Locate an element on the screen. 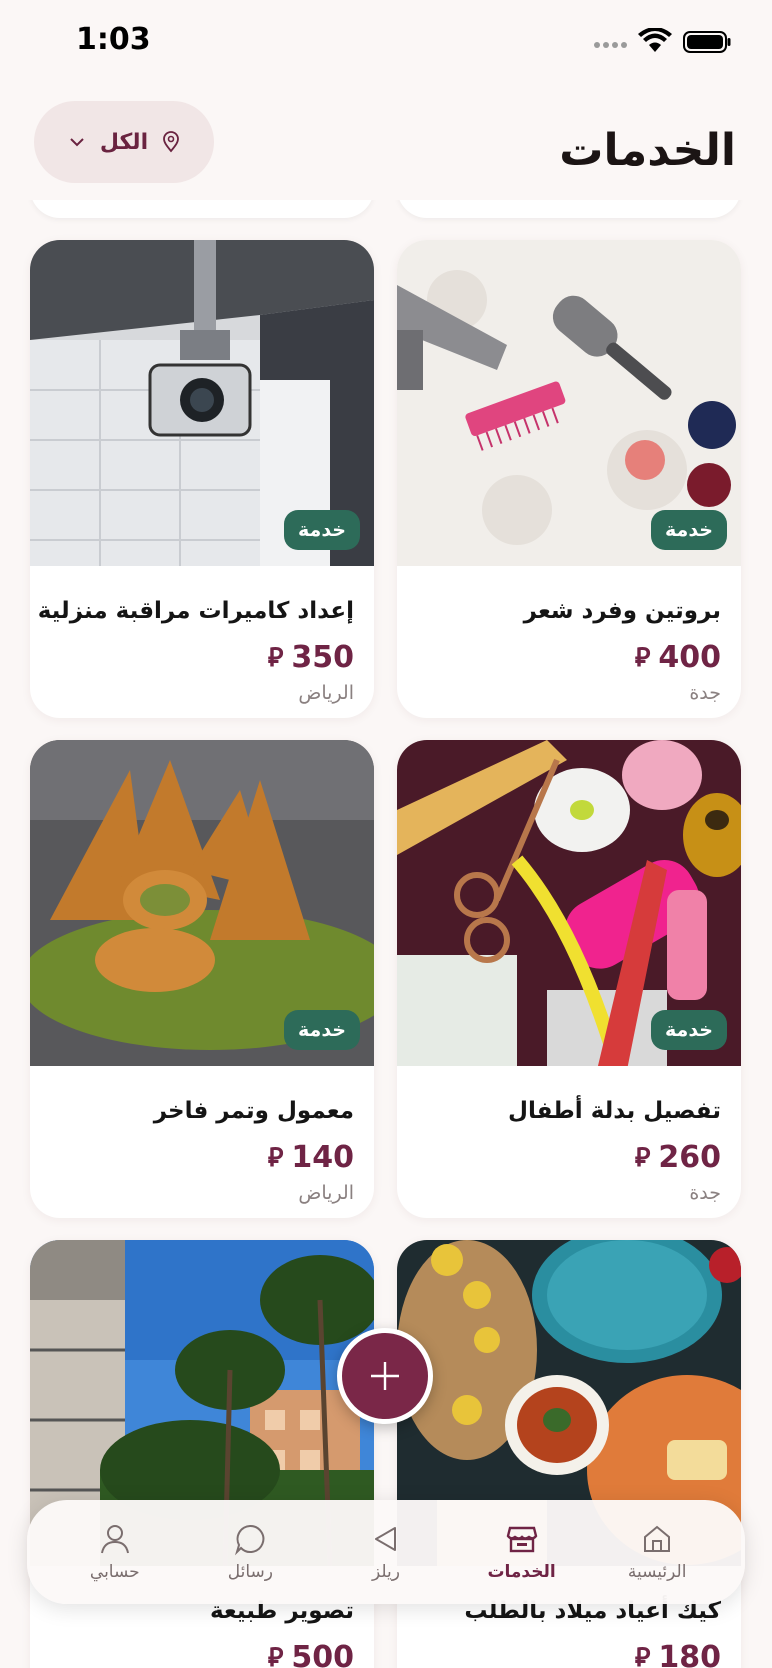 The height and width of the screenshot is (1668, 772). card-price: ⃁ 500 is located at coordinates (311, 1654).